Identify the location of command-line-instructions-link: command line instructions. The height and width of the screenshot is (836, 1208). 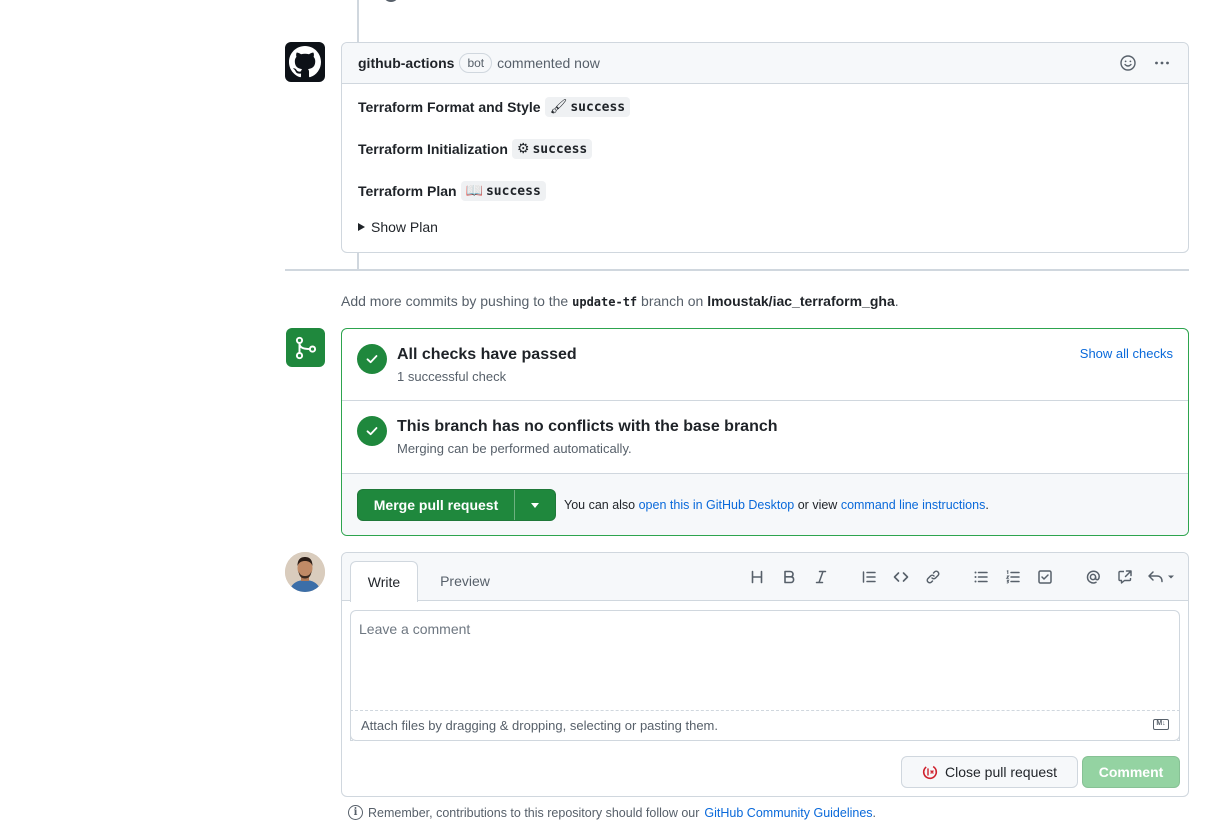
(913, 505).